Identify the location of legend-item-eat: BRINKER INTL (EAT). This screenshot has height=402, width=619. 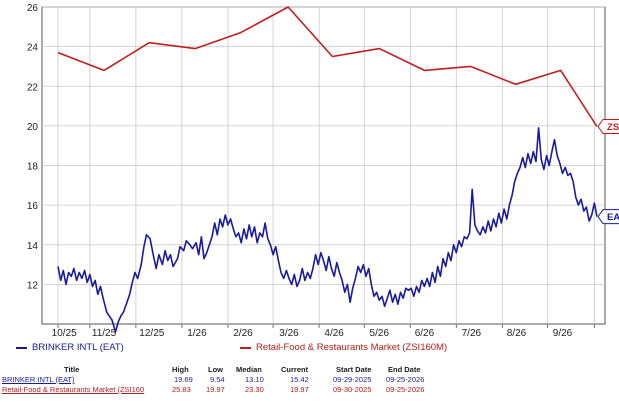
(70, 347).